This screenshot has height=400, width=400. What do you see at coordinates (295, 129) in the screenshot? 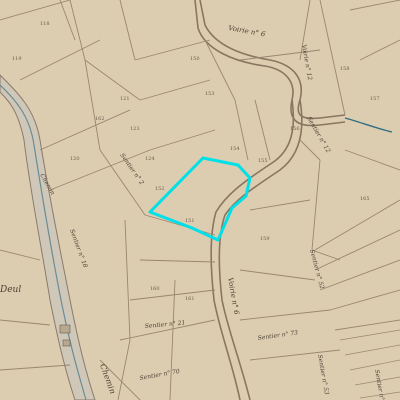
I see `parcel-num: 156` at bounding box center [295, 129].